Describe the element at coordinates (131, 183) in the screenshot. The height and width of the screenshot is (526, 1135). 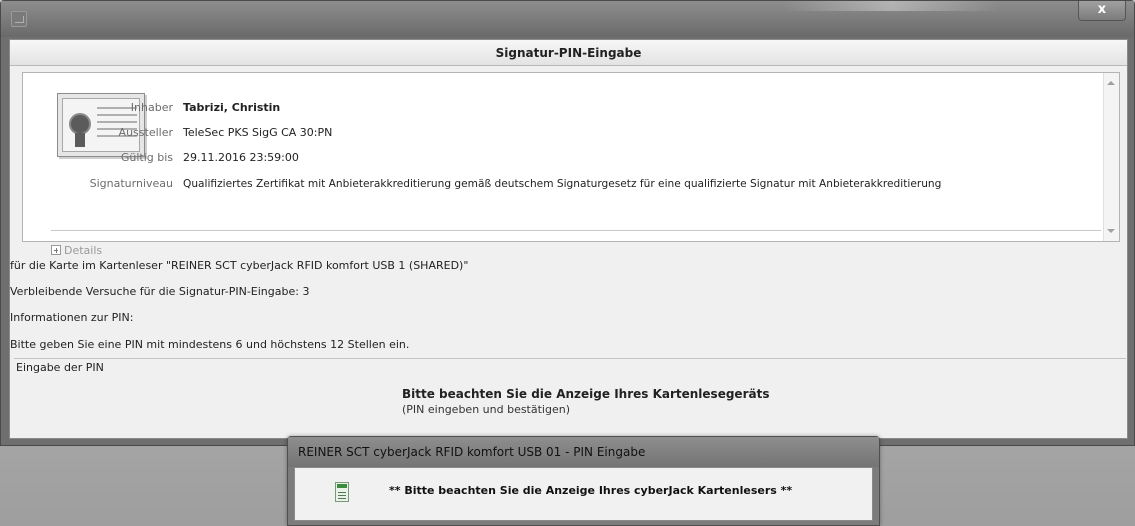
I see `cert-label-signature-level: Signaturniveau` at that location.